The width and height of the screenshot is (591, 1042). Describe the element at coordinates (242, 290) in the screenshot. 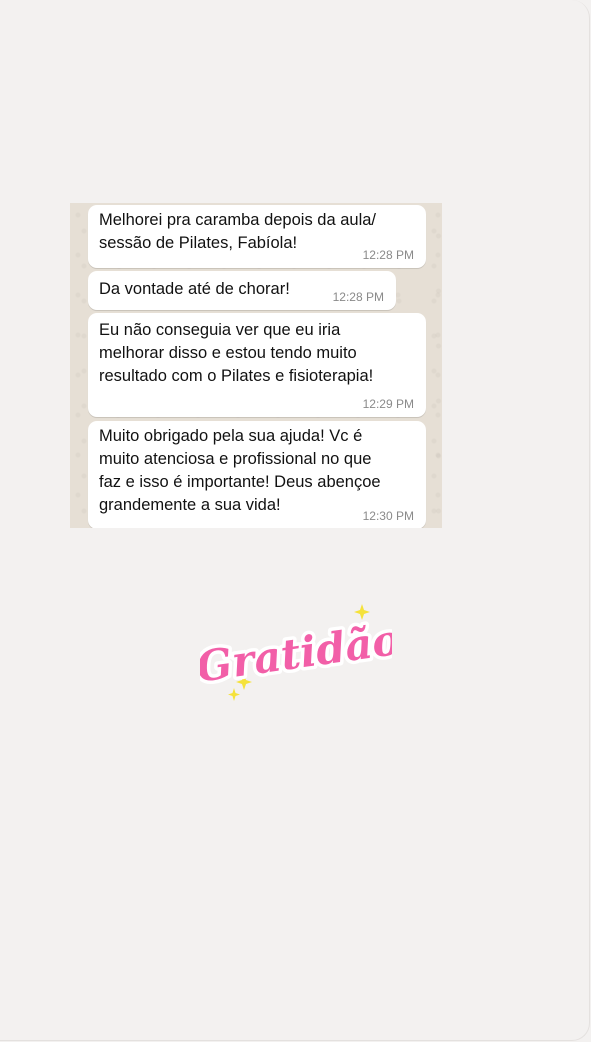

I see `message-bubble: Da vontade até de chorar! 12:28 PM` at that location.